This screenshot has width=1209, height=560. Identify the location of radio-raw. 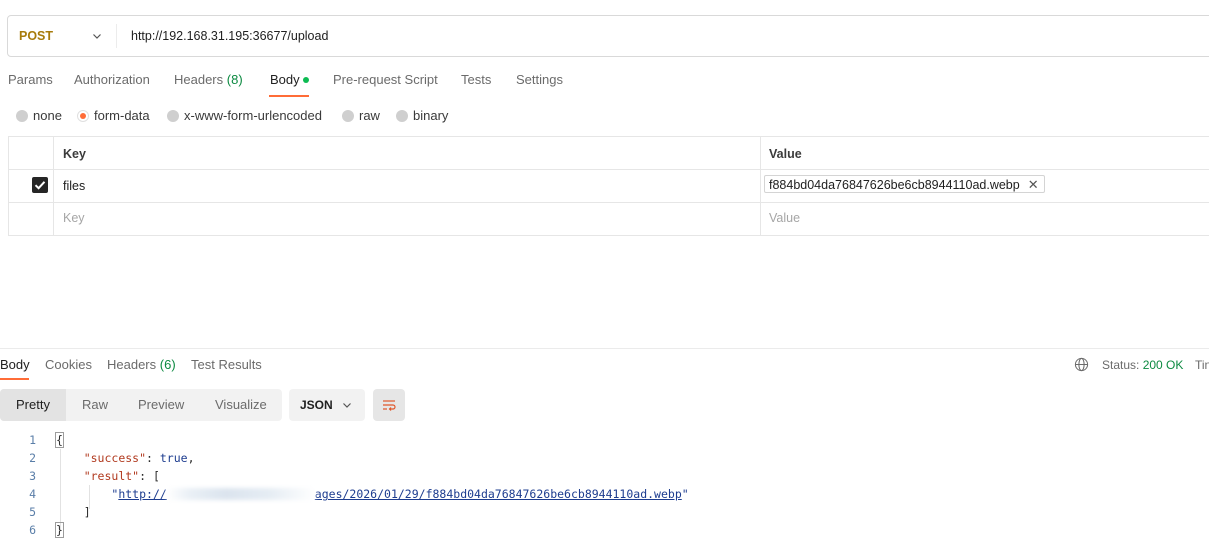
(348, 116).